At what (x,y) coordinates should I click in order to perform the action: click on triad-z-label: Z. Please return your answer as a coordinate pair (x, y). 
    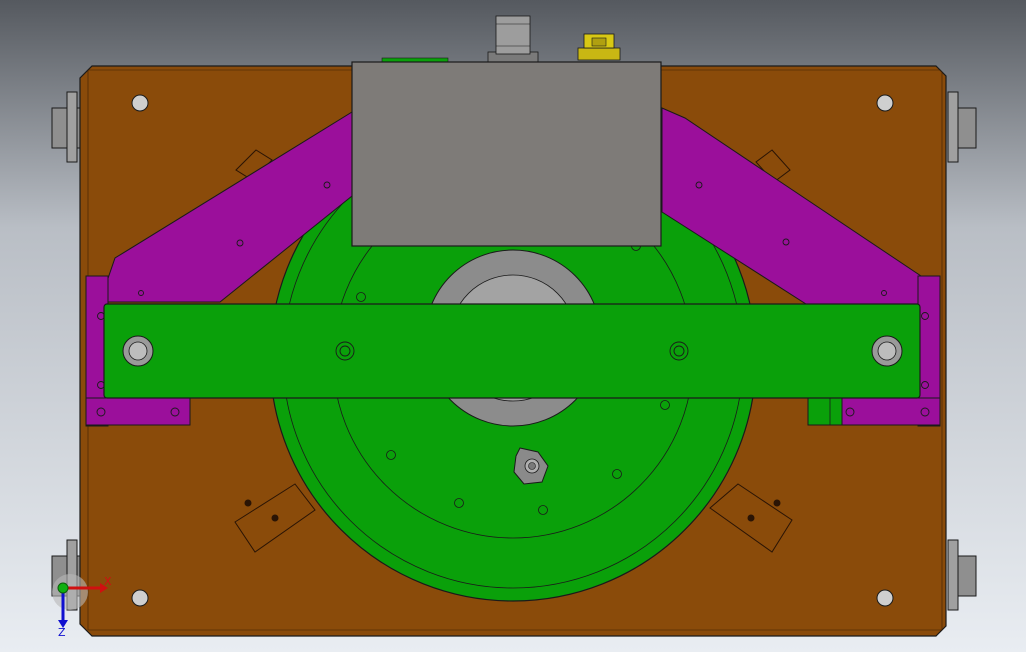
    Looking at the image, I should click on (62, 632).